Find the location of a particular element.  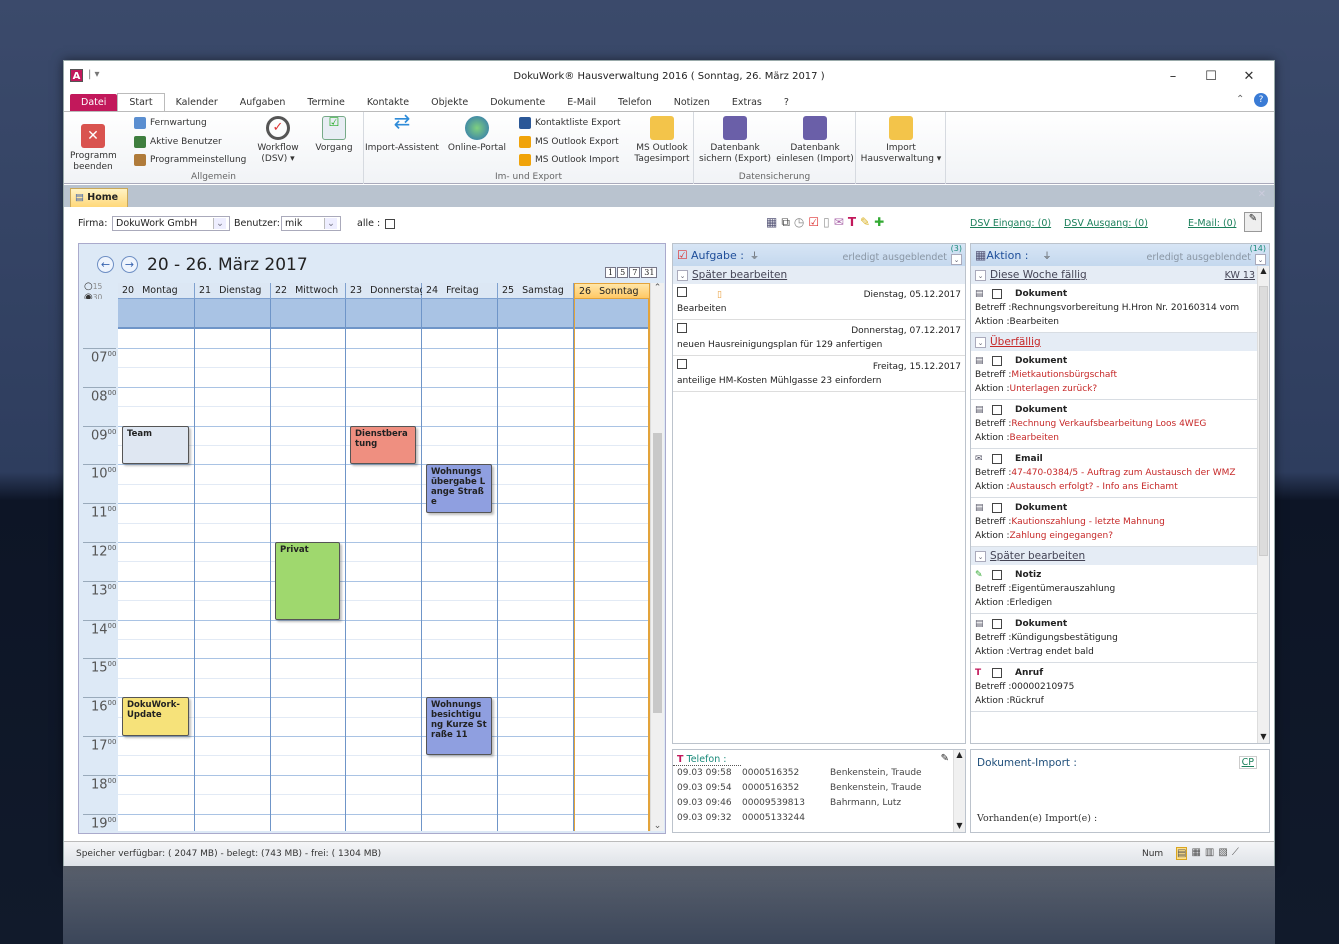

collapse-ribbon-icon: ⌃ is located at coordinates (1240, 99).